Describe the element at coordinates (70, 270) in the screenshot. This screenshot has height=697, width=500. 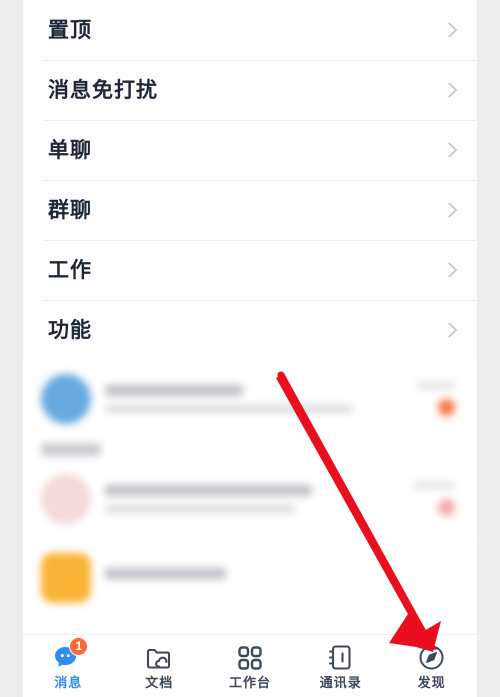
I see `settings-row-label: 工作` at that location.